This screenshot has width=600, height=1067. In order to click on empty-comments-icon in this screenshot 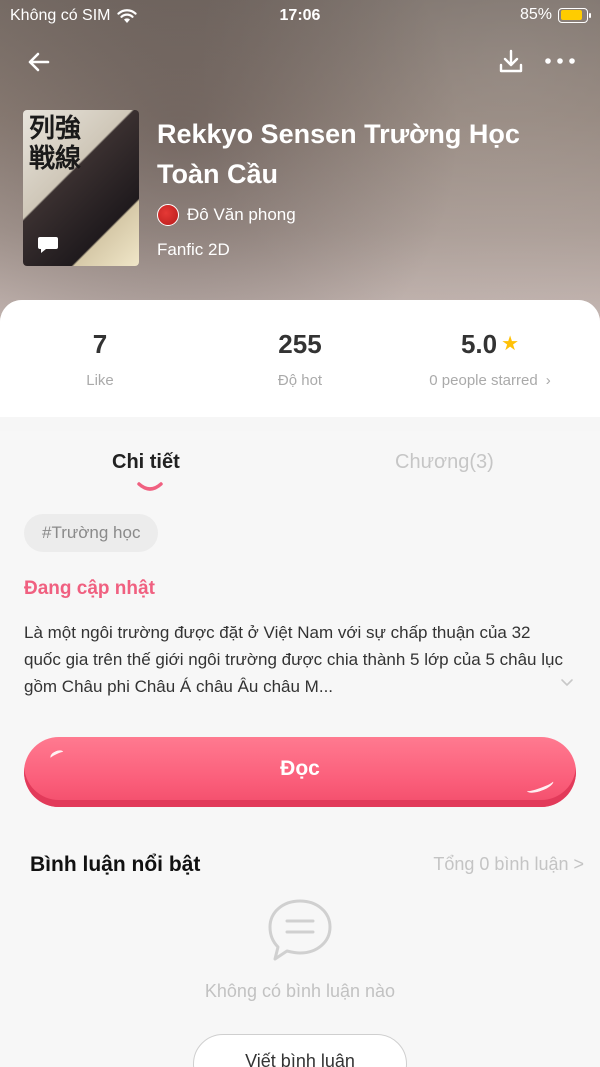, I will do `click(300, 930)`.